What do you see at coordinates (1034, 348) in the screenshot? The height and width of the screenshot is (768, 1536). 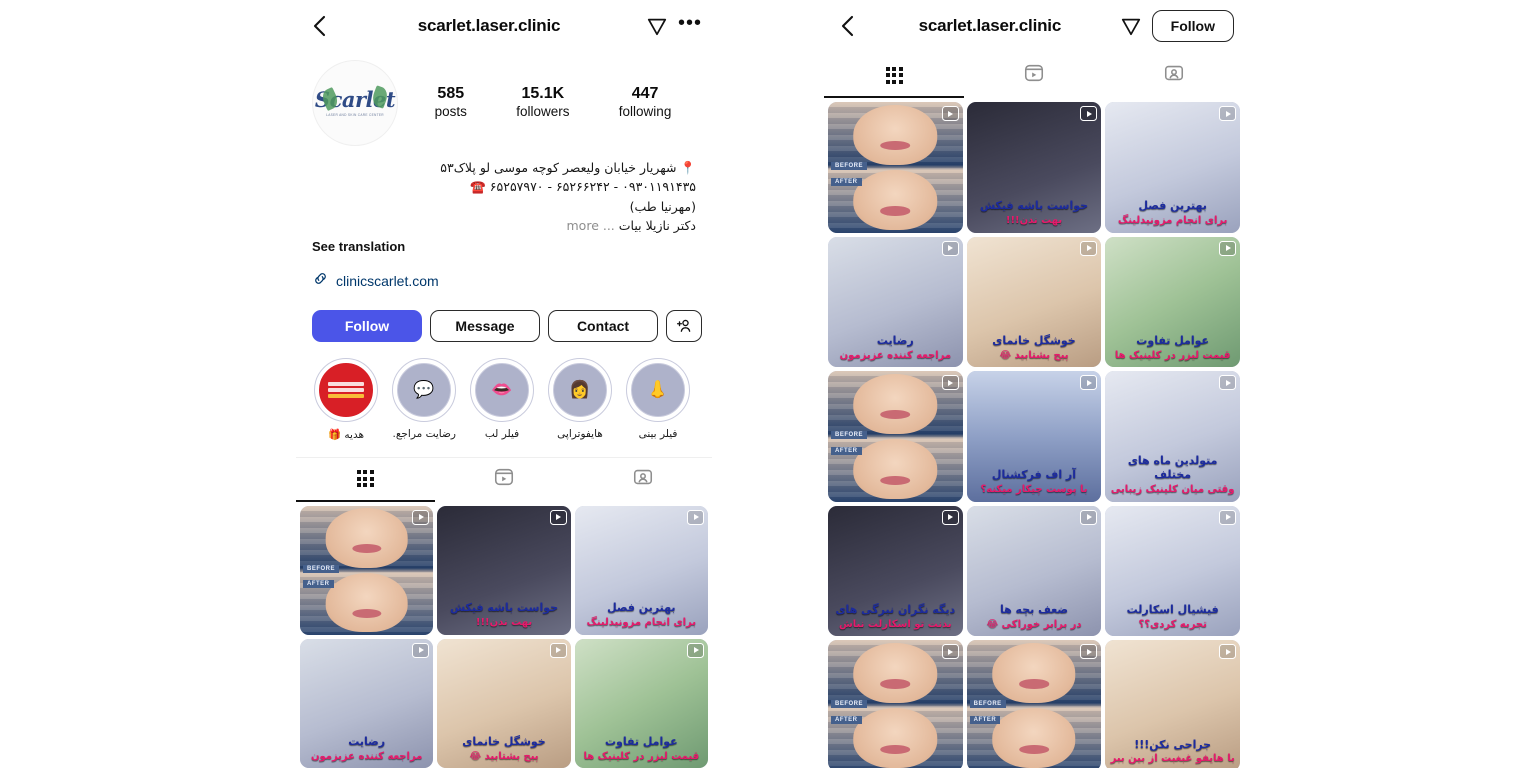 I see `post-caption: خوشگل خانمای پیج بشتابید 😂` at bounding box center [1034, 348].